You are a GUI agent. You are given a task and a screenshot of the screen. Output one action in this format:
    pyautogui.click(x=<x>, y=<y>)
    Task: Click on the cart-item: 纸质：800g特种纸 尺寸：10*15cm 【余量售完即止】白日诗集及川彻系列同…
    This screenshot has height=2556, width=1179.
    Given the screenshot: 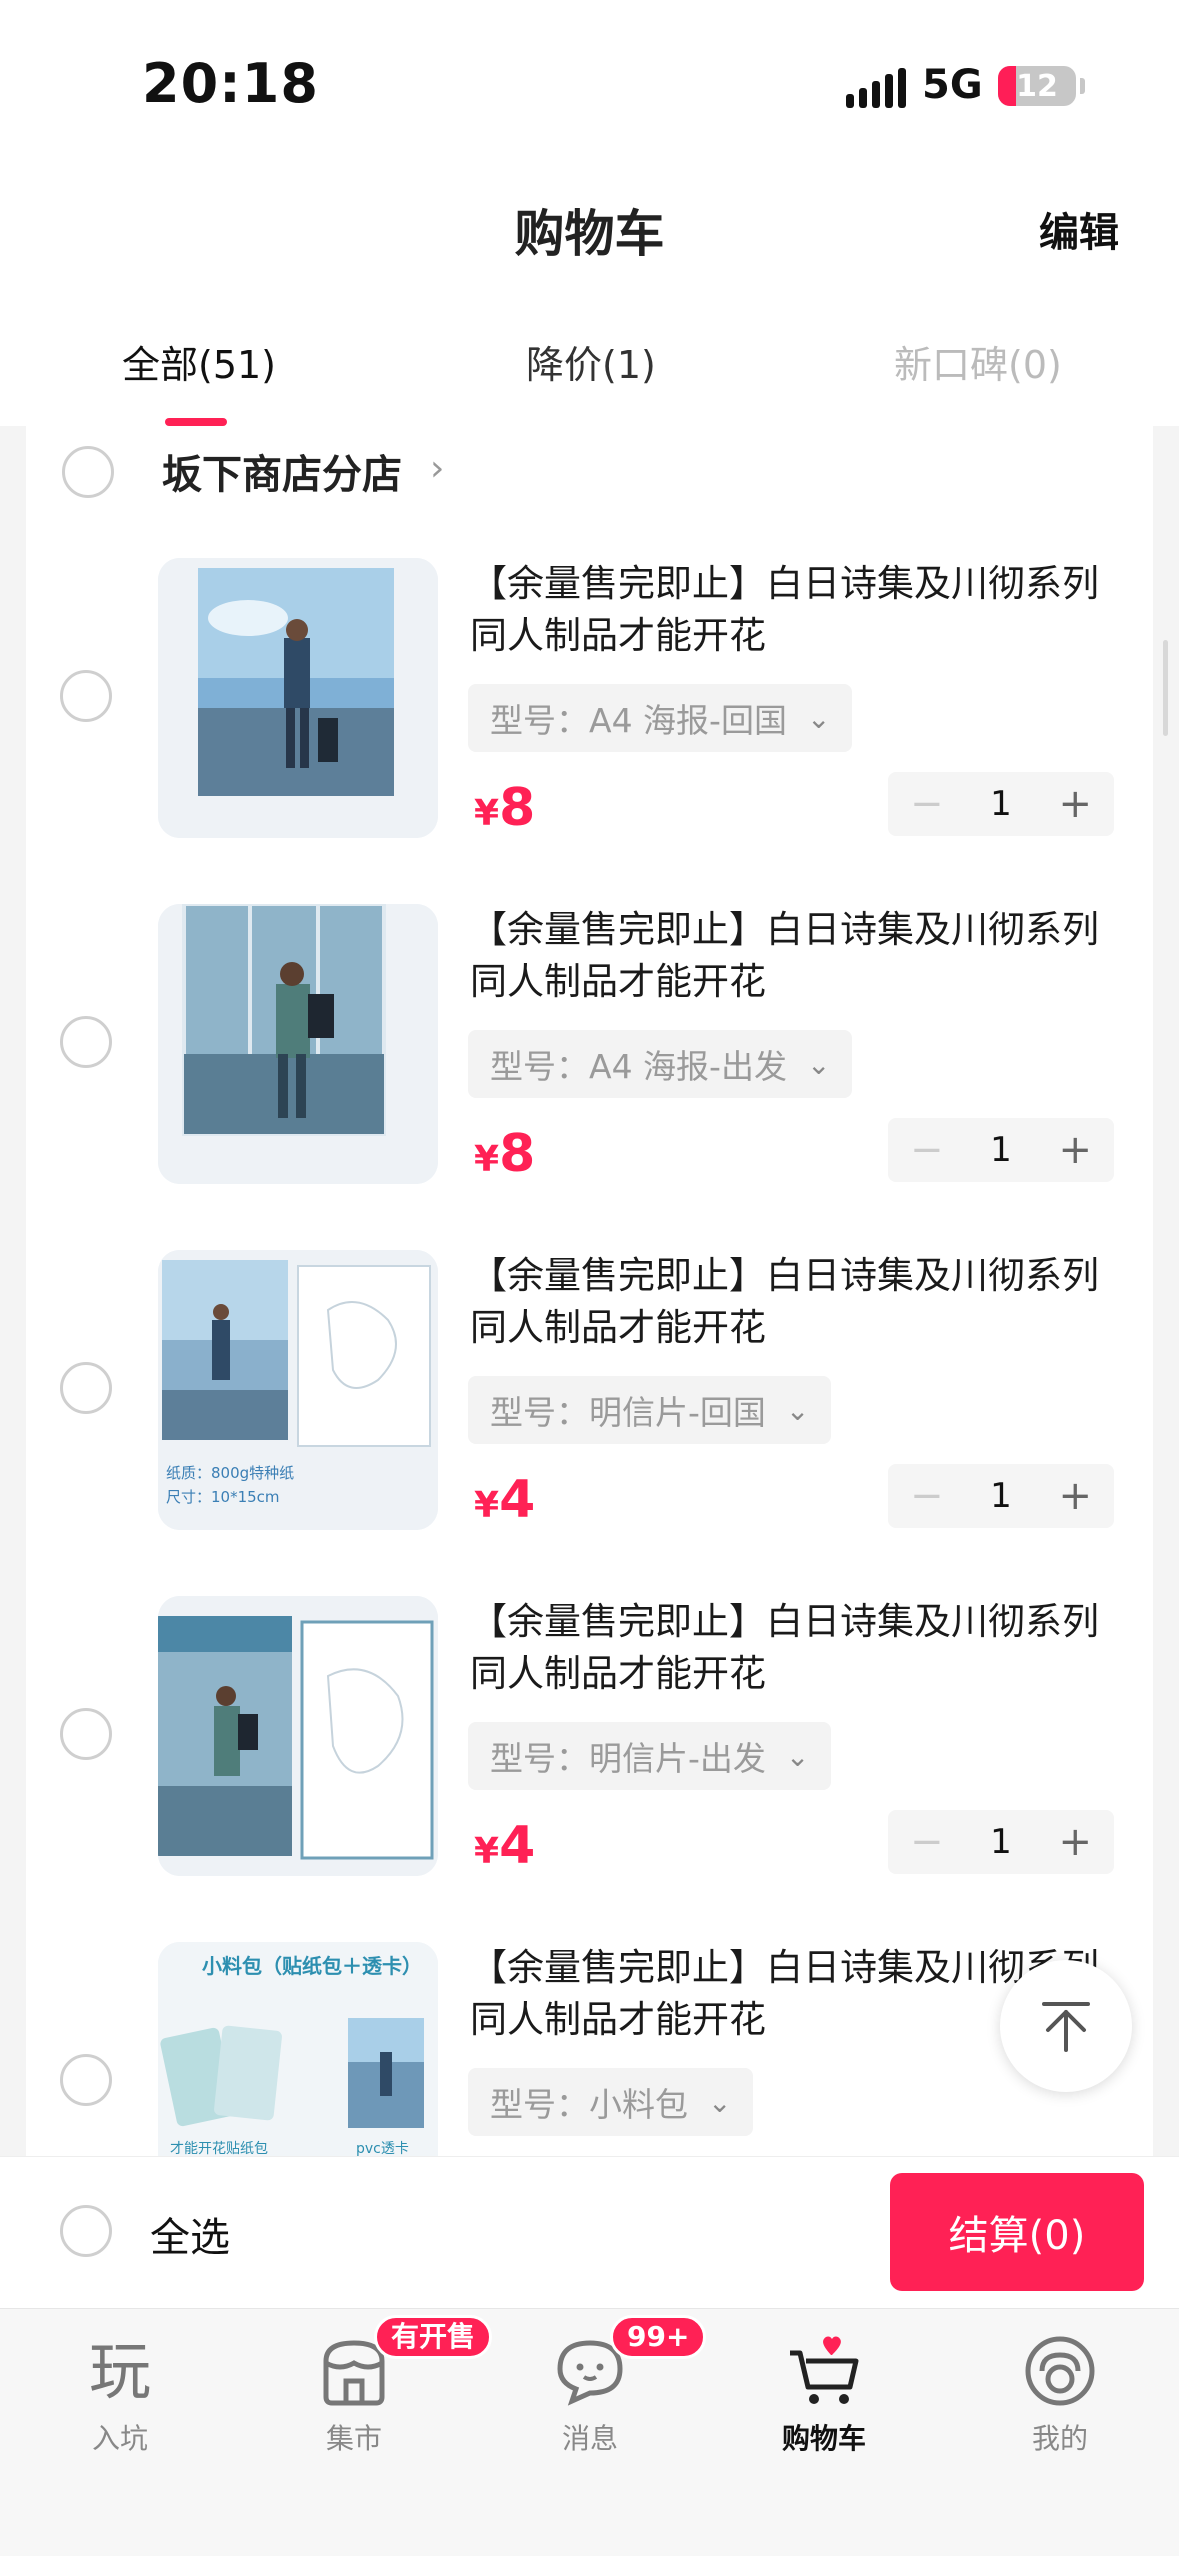 What is the action you would take?
    pyautogui.click(x=589, y=1423)
    